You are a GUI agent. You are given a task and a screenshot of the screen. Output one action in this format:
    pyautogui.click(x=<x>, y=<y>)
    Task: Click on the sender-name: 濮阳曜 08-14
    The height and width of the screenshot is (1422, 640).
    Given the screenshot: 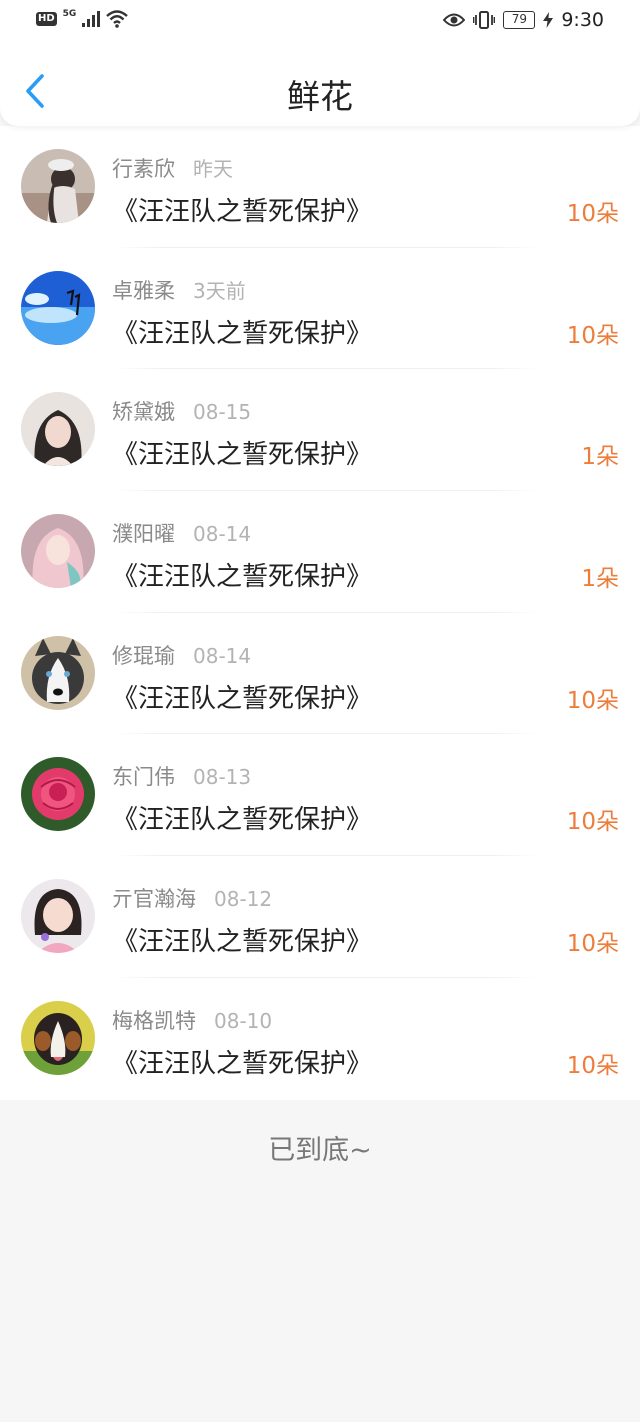 What is the action you would take?
    pyautogui.click(x=182, y=534)
    